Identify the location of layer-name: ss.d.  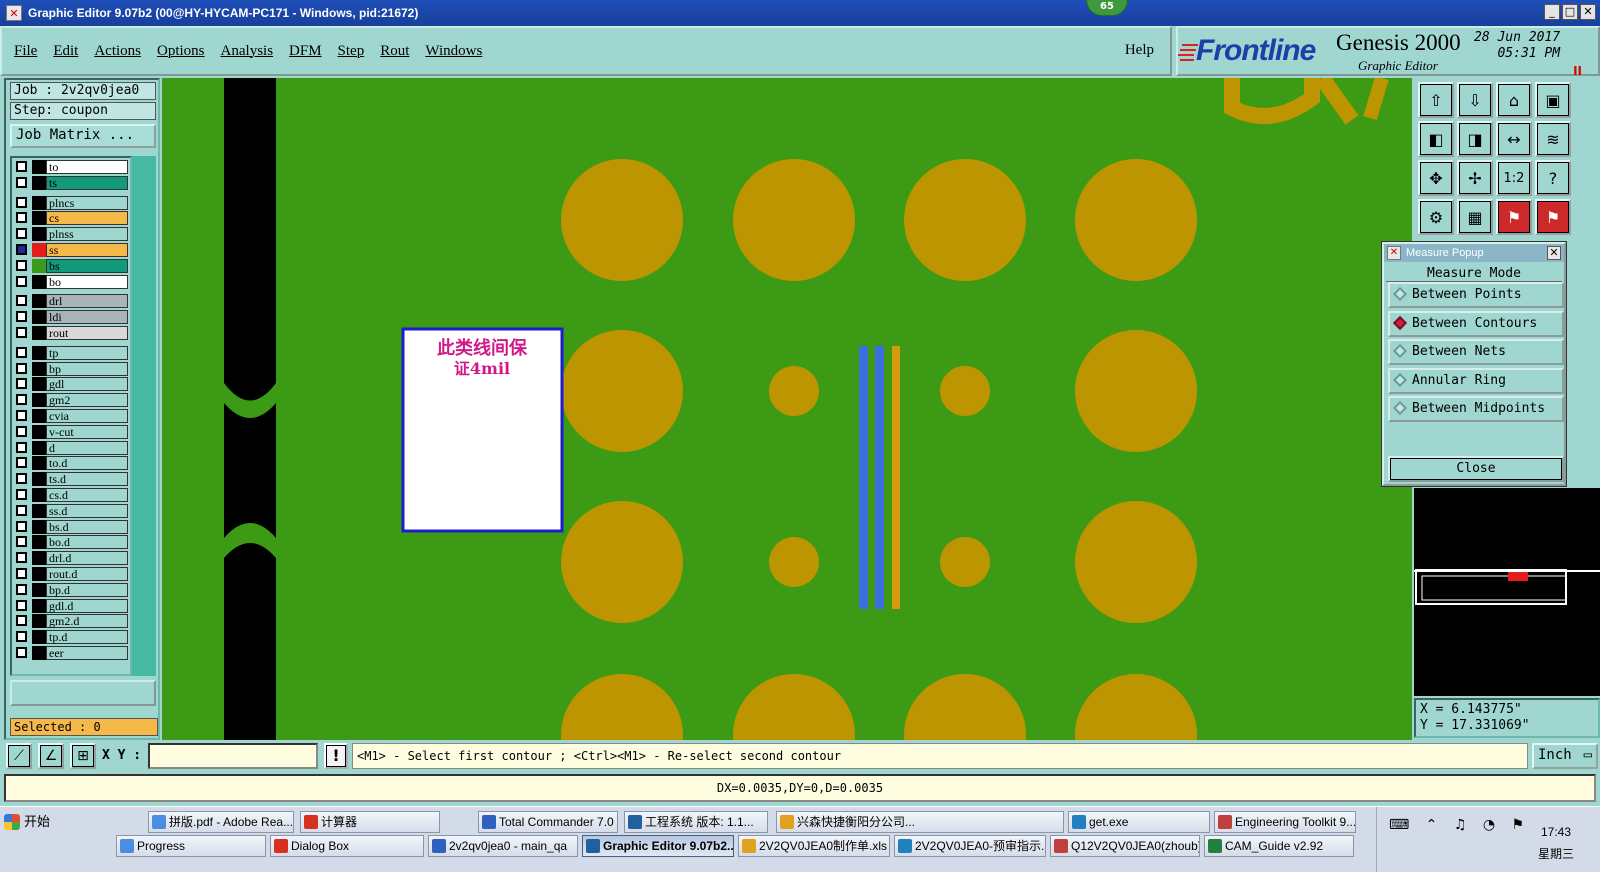
(87, 510).